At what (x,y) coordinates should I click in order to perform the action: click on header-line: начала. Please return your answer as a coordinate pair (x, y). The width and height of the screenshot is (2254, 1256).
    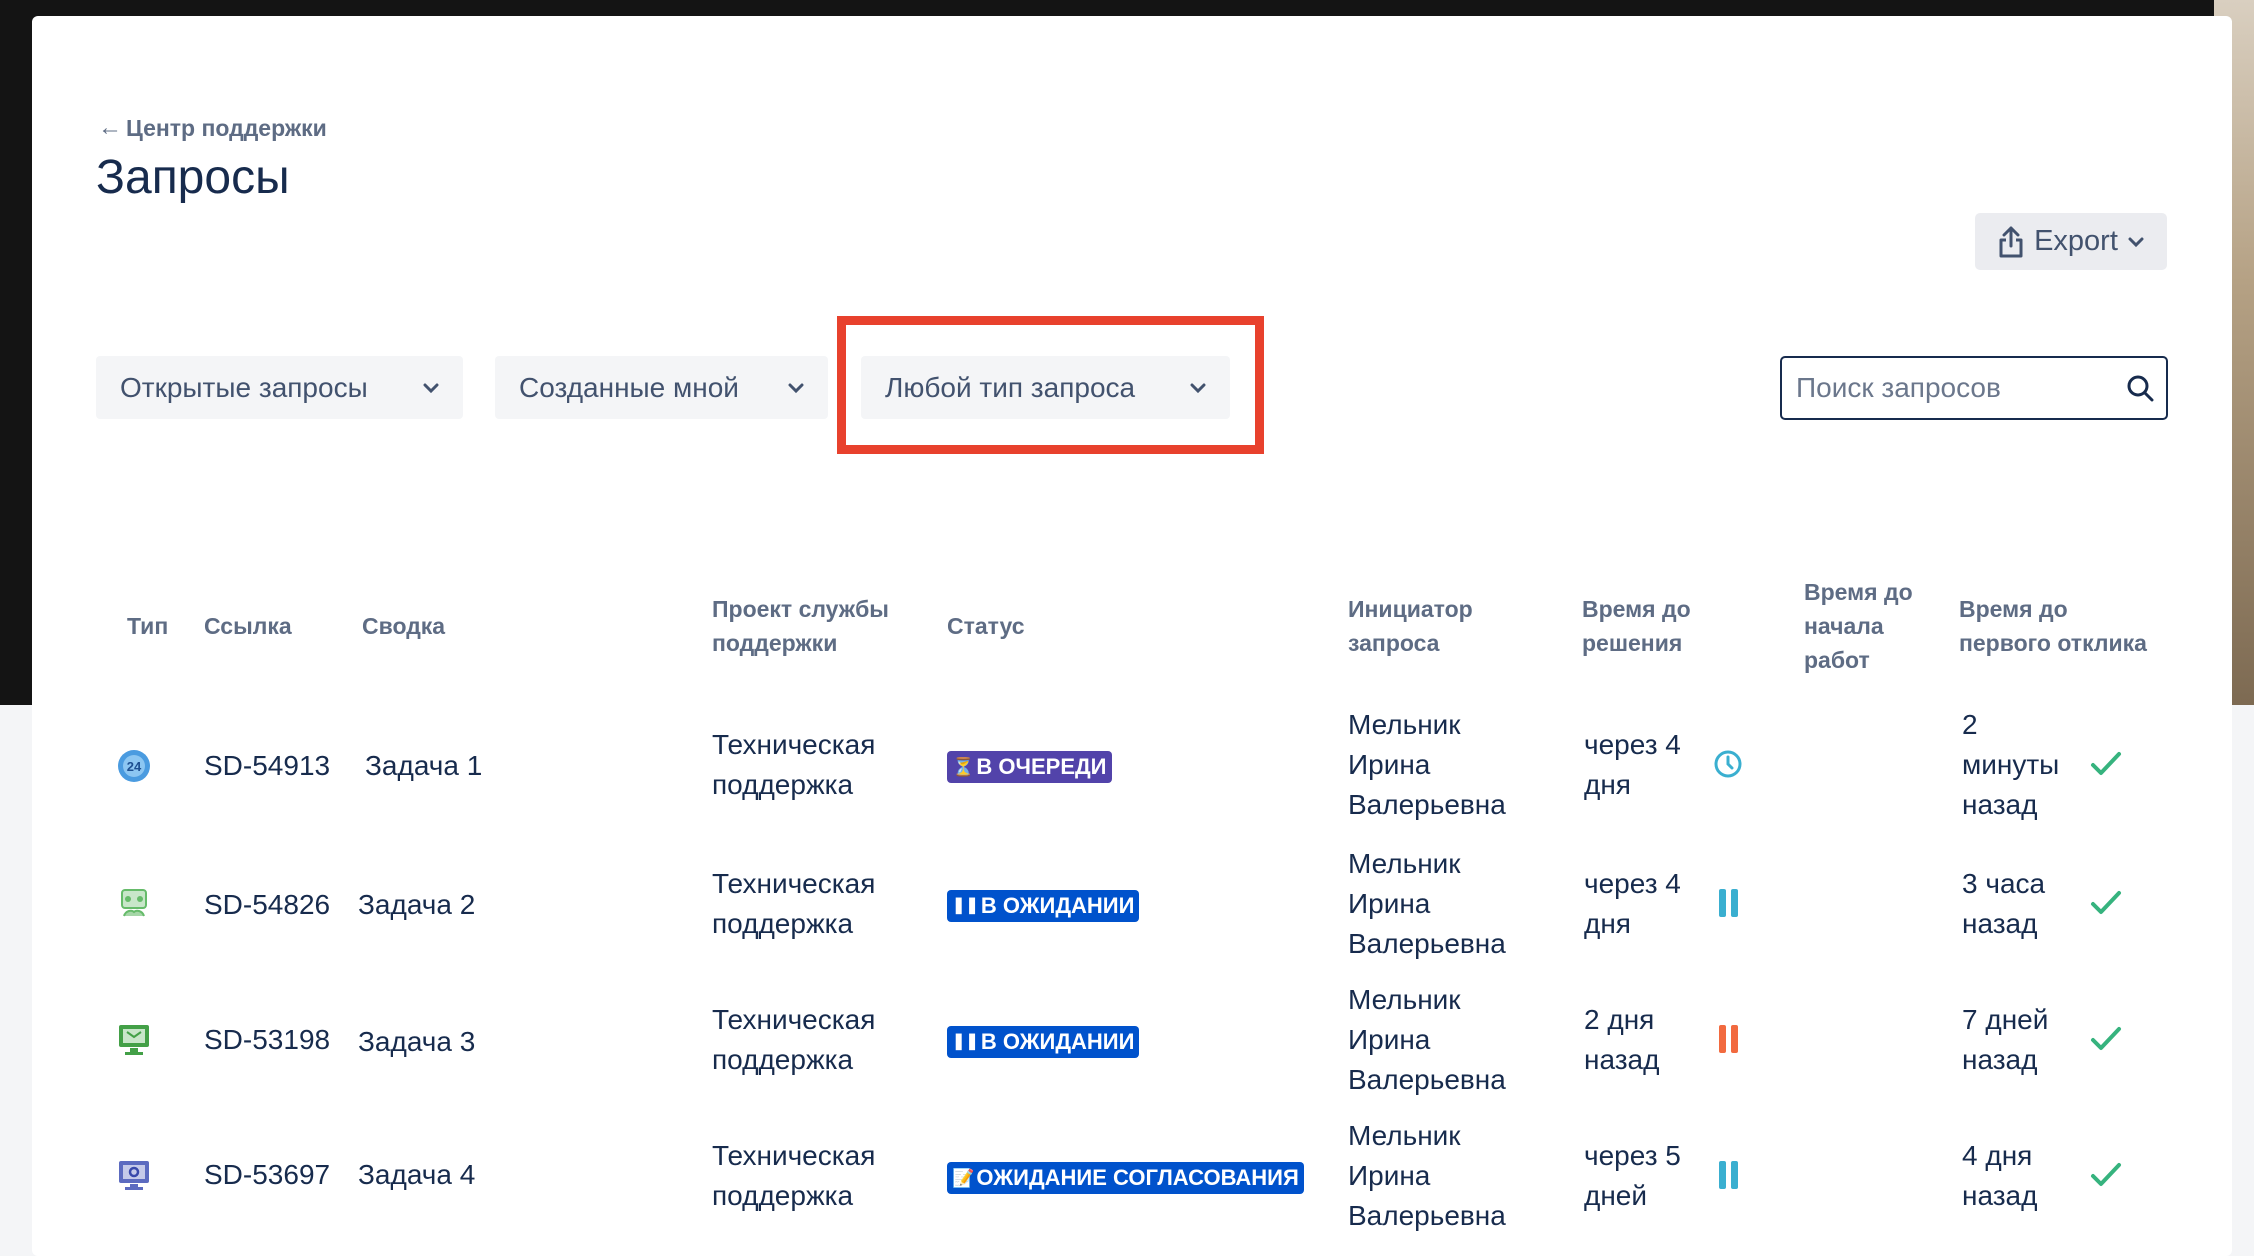
    Looking at the image, I should click on (1844, 626).